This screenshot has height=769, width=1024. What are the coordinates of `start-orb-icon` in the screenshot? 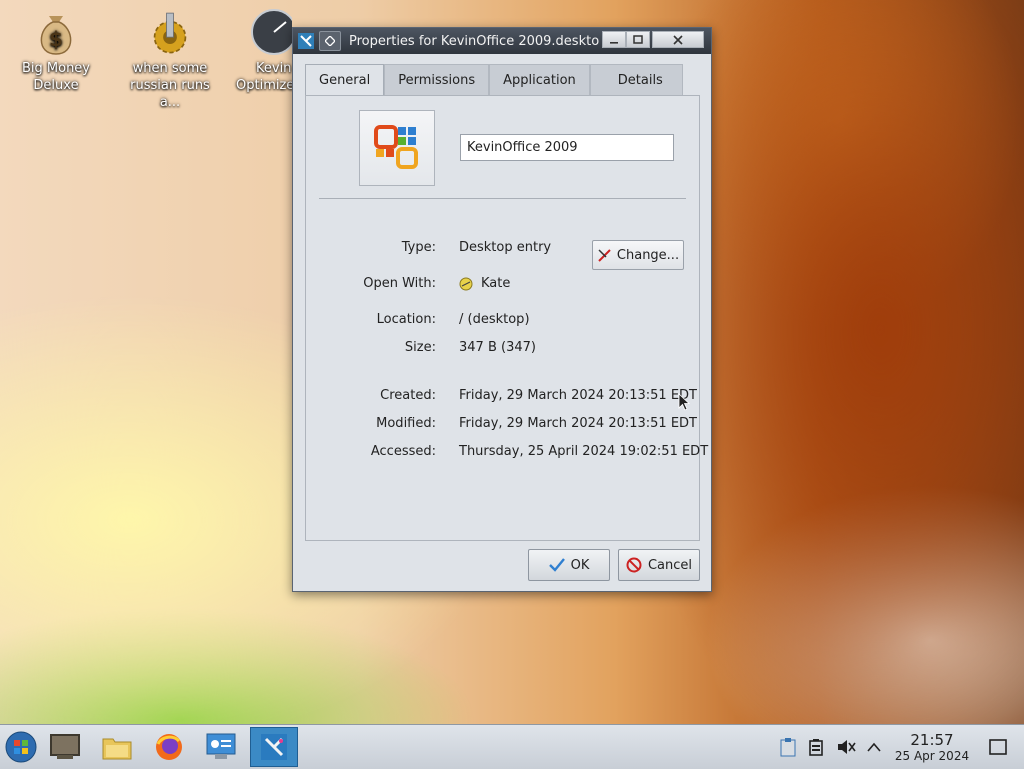 It's located at (21, 747).